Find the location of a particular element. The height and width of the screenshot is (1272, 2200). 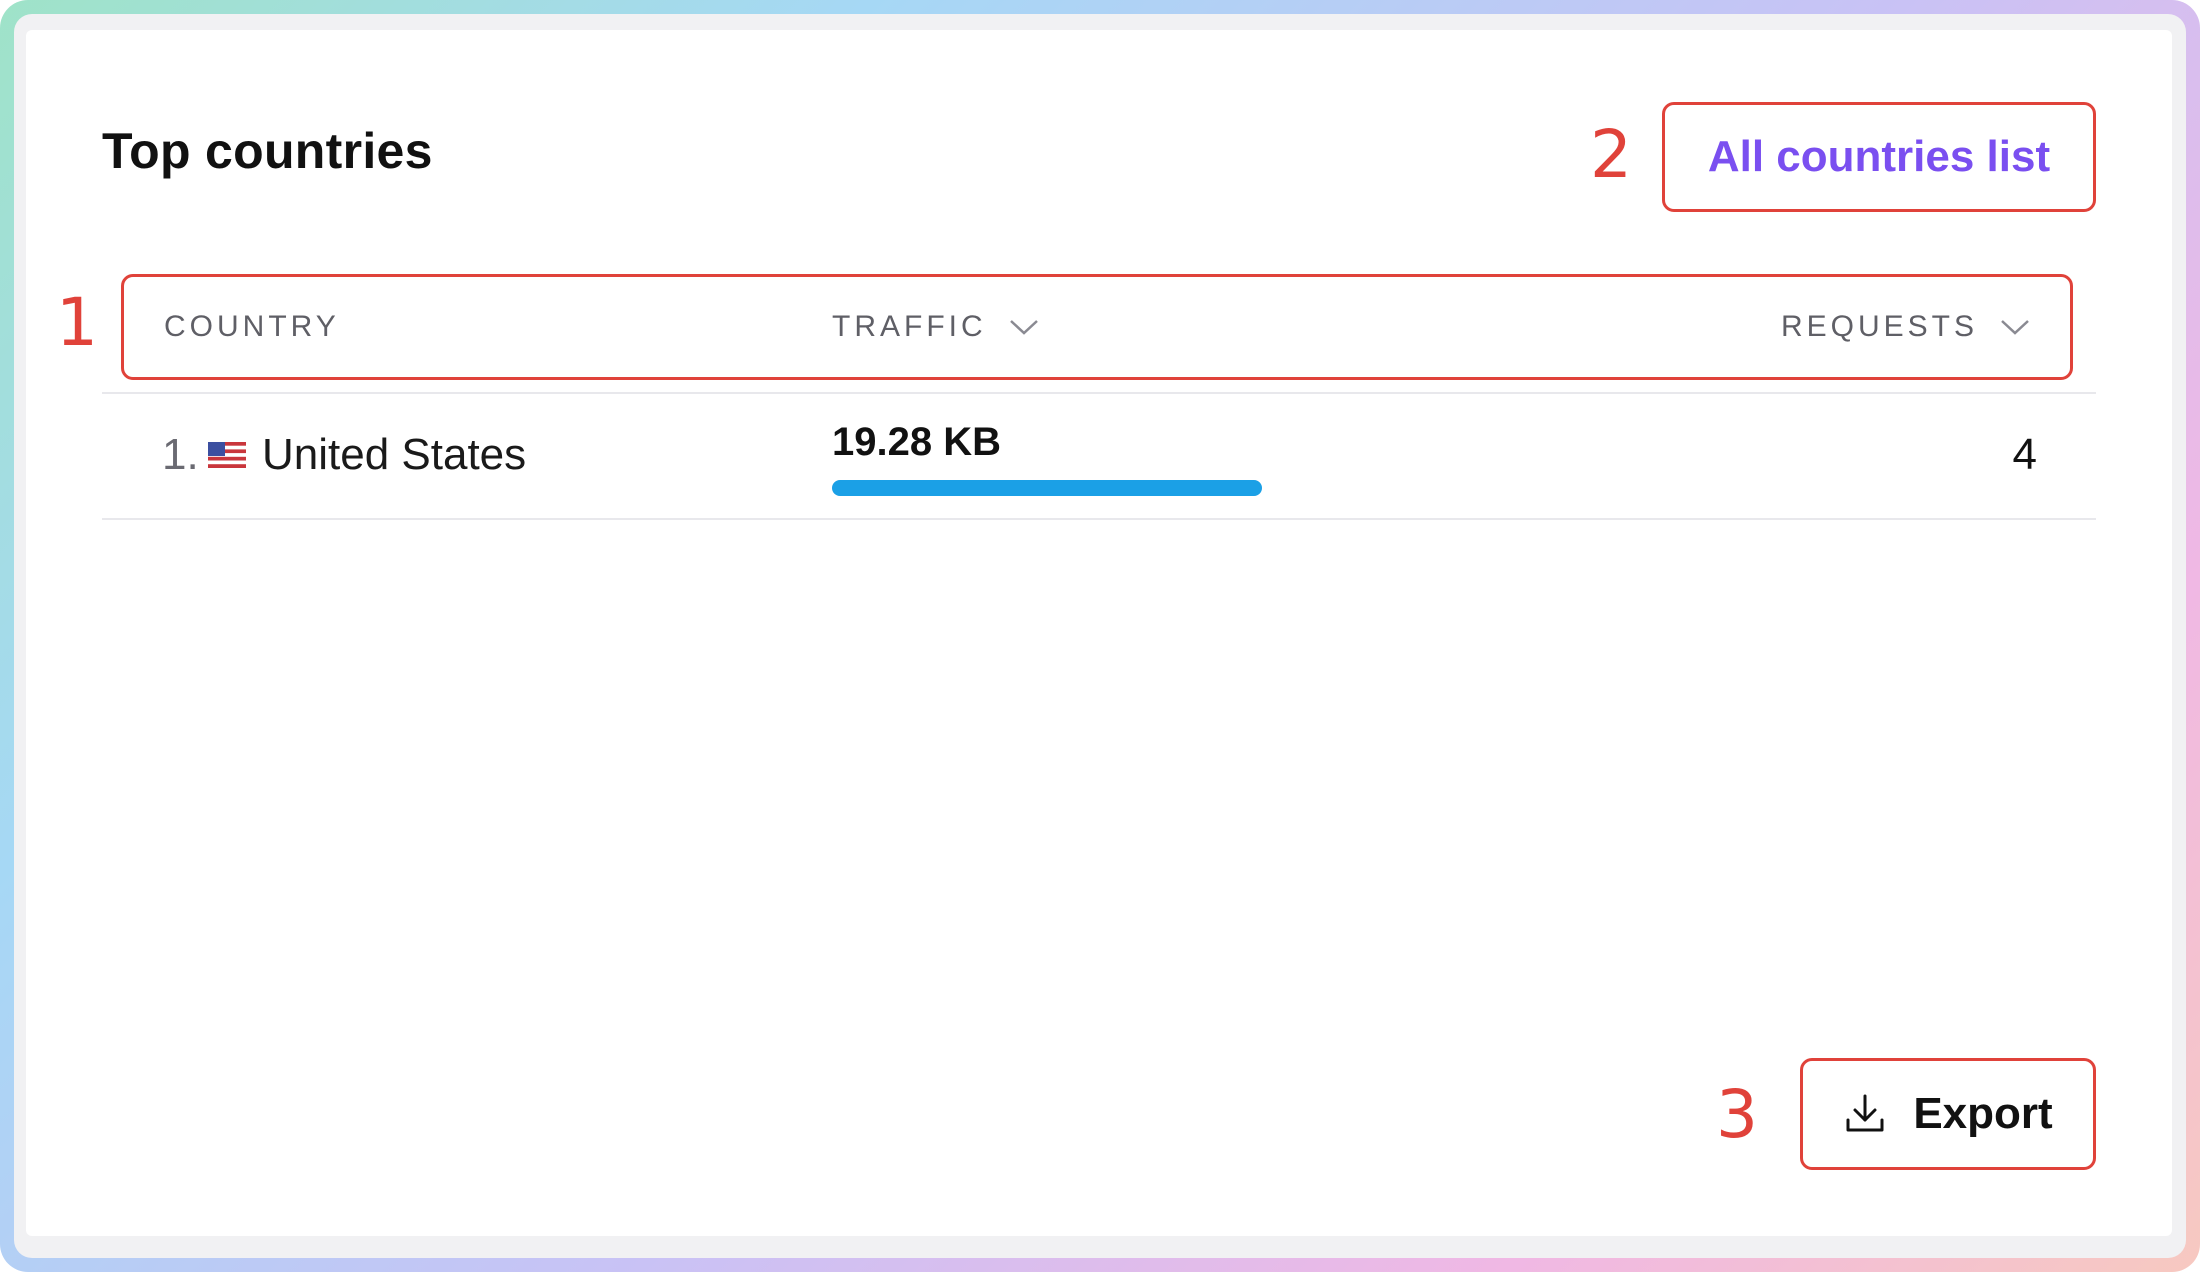

all-countries-list-button: All countries list is located at coordinates (1879, 157).